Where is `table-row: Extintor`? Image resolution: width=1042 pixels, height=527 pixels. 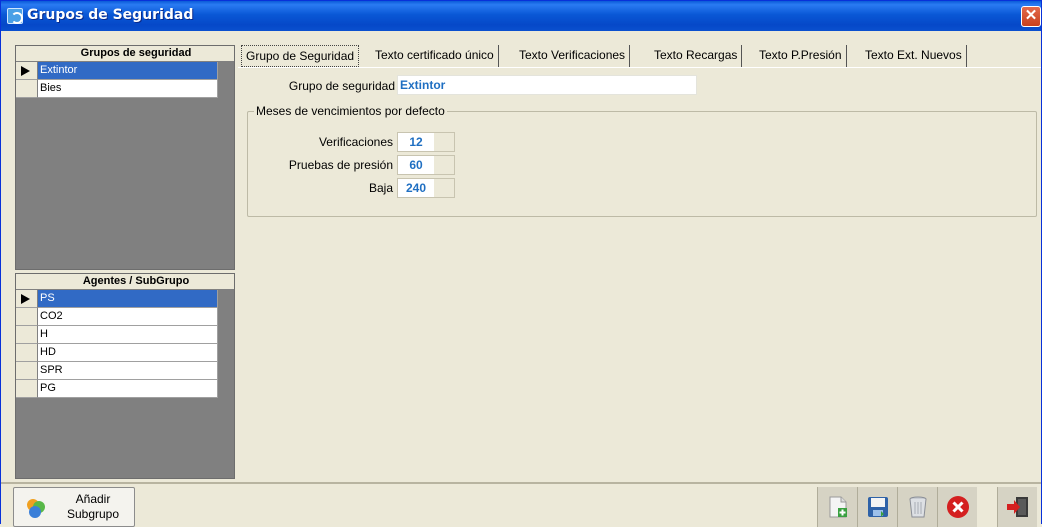 table-row: Extintor is located at coordinates (128, 71).